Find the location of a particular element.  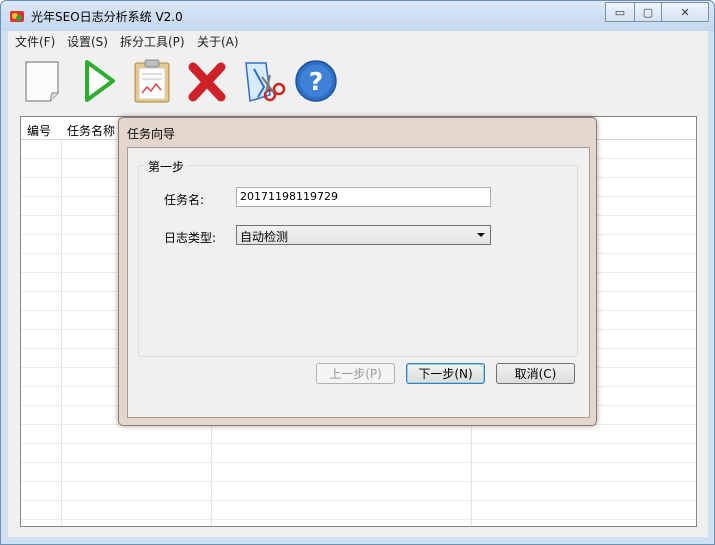

maximize-icon: ▢ is located at coordinates (648, 12).